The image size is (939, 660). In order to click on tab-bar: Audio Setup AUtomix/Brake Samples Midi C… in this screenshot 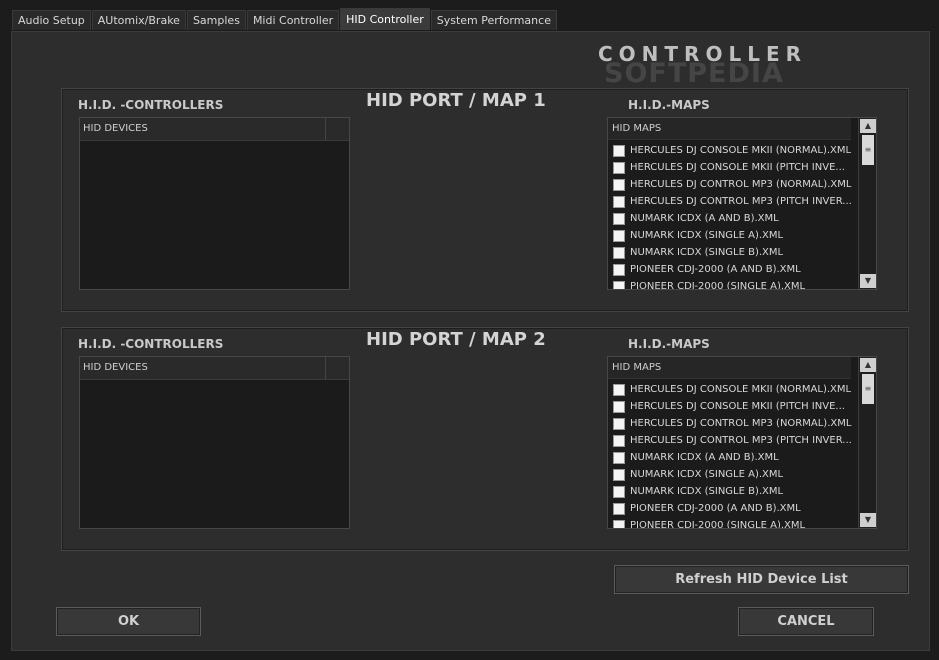, I will do `click(285, 19)`.